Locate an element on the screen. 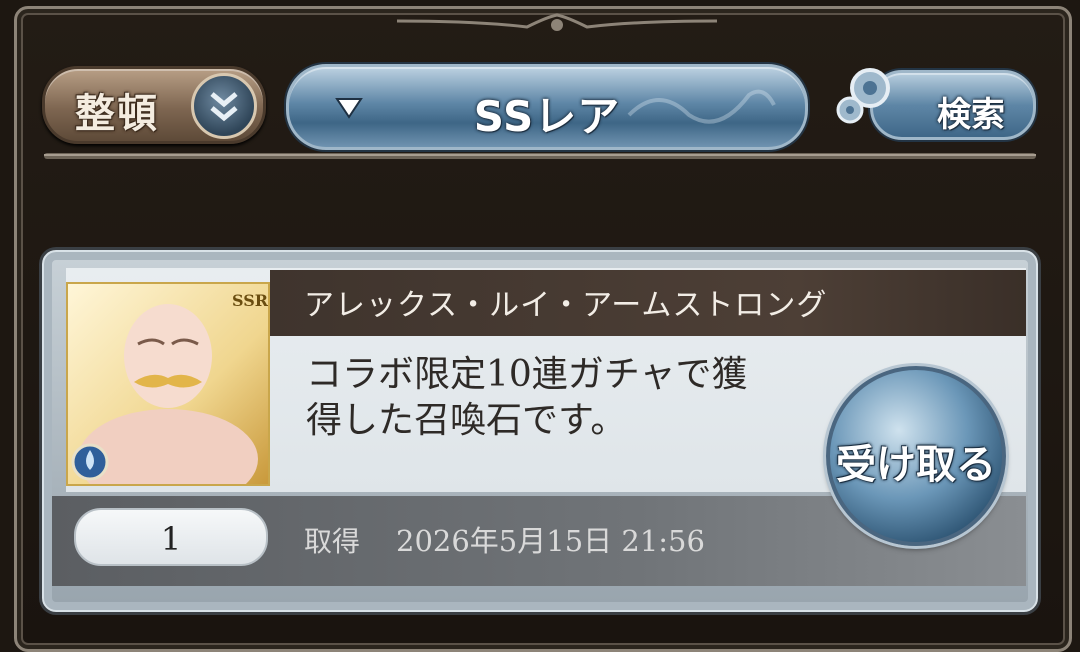 This screenshot has height=652, width=1080. receive-button: 受け取る is located at coordinates (916, 456).